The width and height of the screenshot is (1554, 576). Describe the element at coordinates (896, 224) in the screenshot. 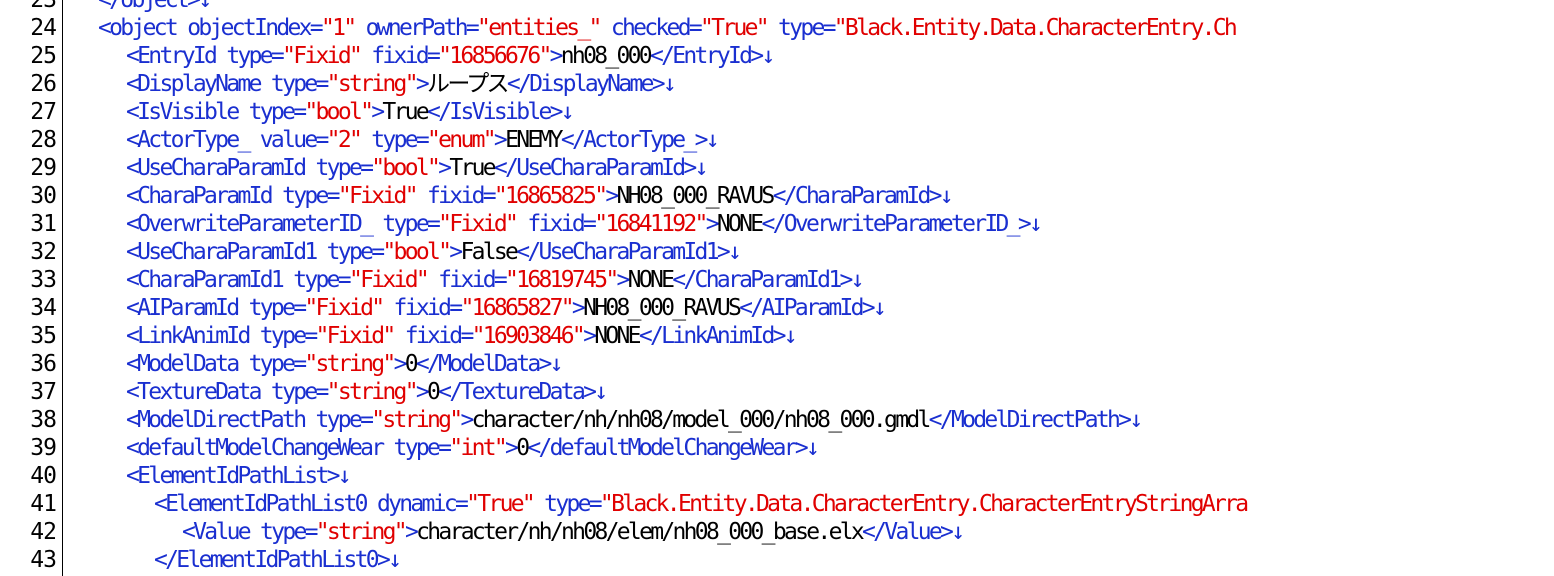

I see `xml-tag-token: </OverwriteParameterID_>` at that location.